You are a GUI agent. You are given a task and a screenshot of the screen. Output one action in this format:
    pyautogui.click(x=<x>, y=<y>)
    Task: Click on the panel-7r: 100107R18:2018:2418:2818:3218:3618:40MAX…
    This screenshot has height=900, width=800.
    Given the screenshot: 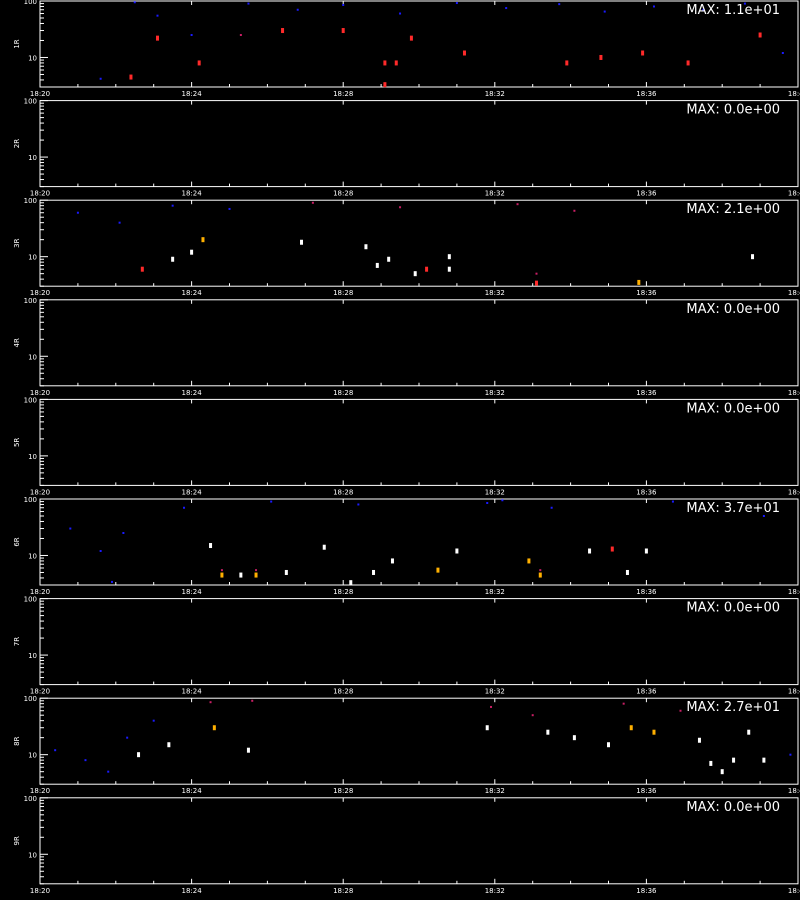 What is the action you would take?
    pyautogui.click(x=406, y=646)
    